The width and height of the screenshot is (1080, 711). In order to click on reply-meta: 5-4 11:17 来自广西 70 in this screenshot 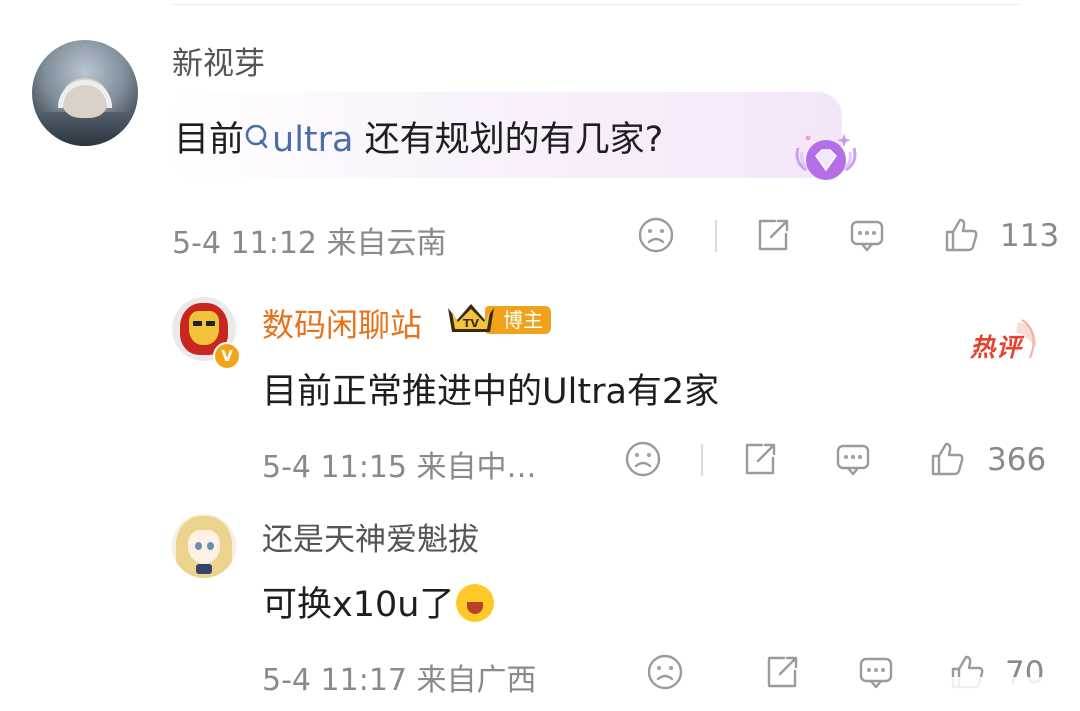, I will do `click(540, 674)`.